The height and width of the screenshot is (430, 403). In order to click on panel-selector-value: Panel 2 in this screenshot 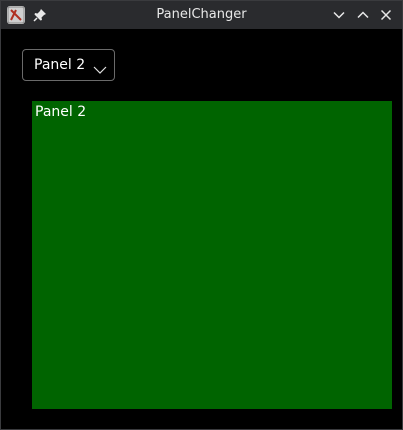, I will do `click(60, 65)`.